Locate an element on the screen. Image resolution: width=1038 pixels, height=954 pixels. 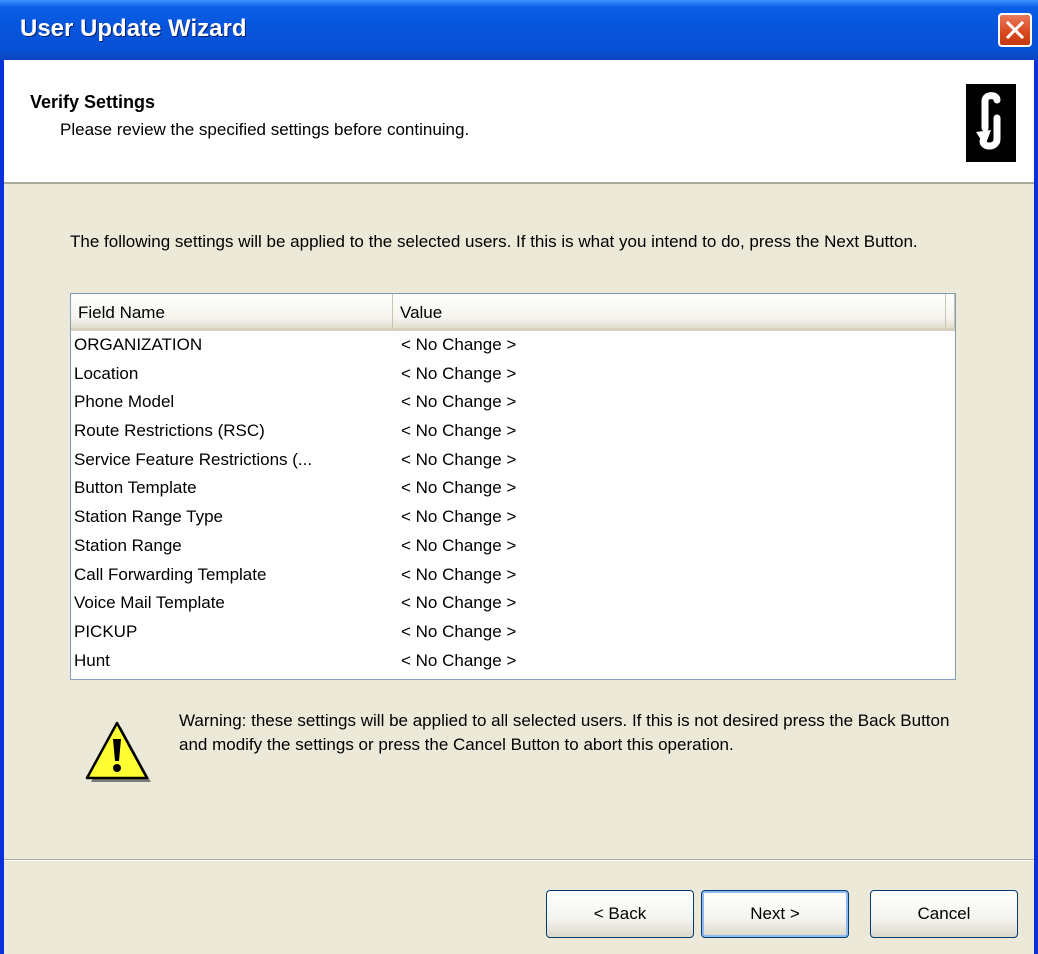
field-name-cell: Station Range is located at coordinates (128, 545).